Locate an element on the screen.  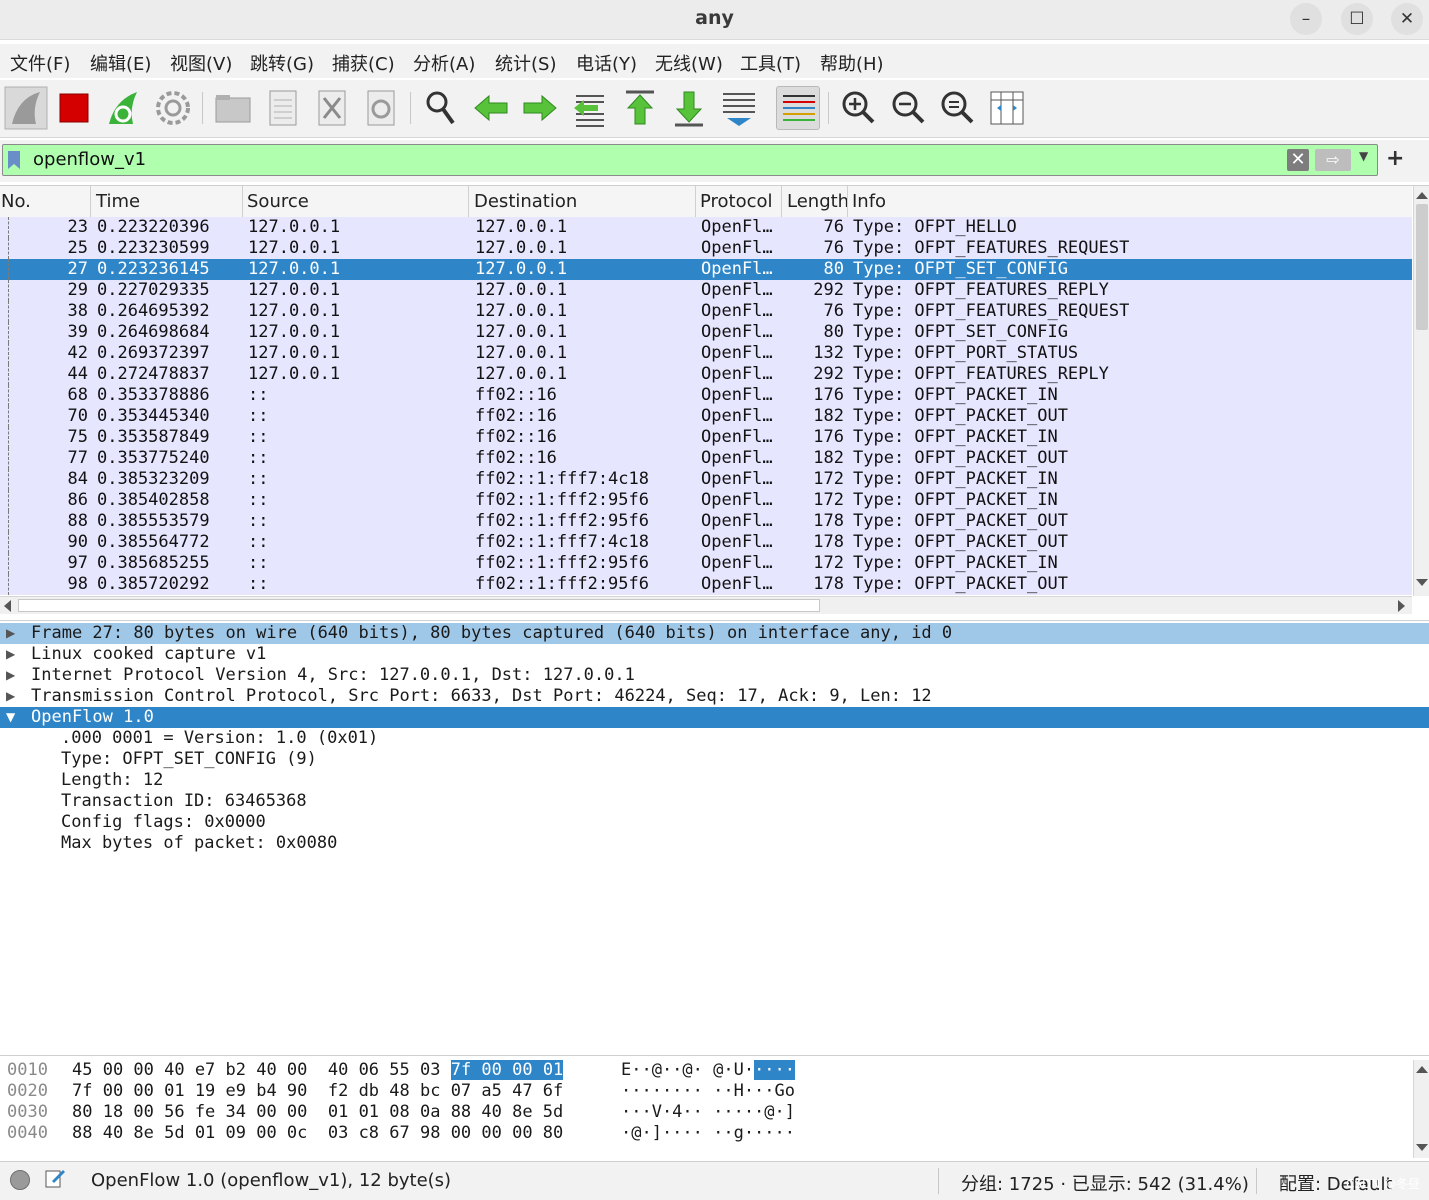
chevron-down-icon: ▼ is located at coordinates (1363, 156).